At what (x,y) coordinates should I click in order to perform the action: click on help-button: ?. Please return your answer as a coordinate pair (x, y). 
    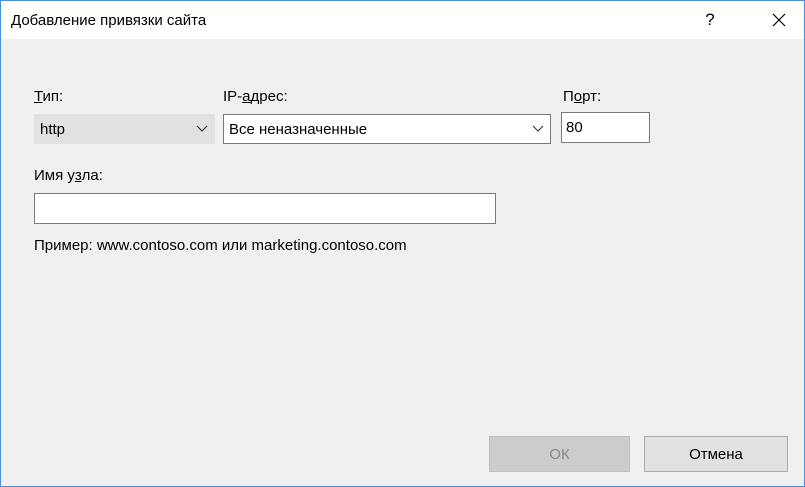
    Looking at the image, I should click on (710, 20).